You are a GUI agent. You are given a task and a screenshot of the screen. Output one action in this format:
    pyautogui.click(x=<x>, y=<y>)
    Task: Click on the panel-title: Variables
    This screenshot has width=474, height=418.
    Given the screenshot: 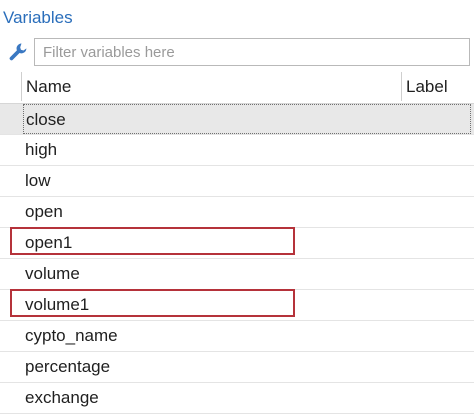 What is the action you would take?
    pyautogui.click(x=38, y=17)
    